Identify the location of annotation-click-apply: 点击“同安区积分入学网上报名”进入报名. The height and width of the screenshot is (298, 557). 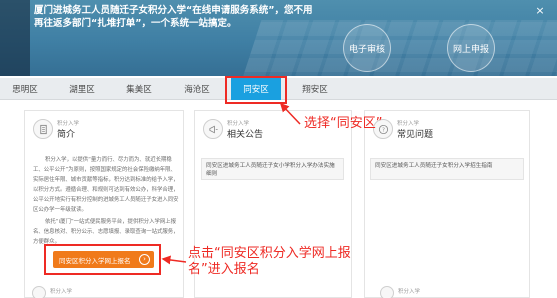
(269, 261).